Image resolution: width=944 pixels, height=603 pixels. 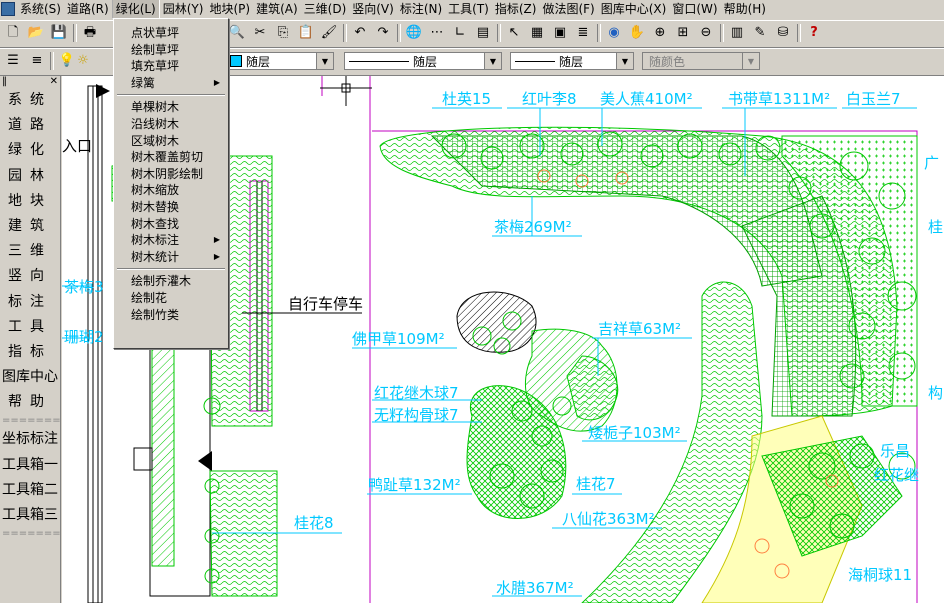 I want to click on design-icon: ✎, so click(x=760, y=33).